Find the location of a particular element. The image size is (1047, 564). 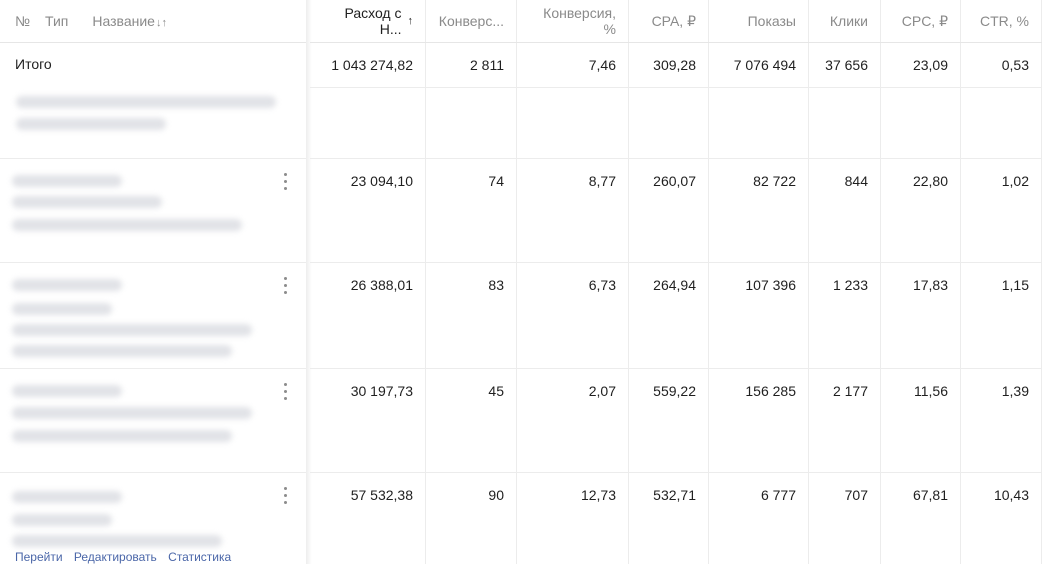

row-actions: Перейти Редактировать Статистика is located at coordinates (127, 557).